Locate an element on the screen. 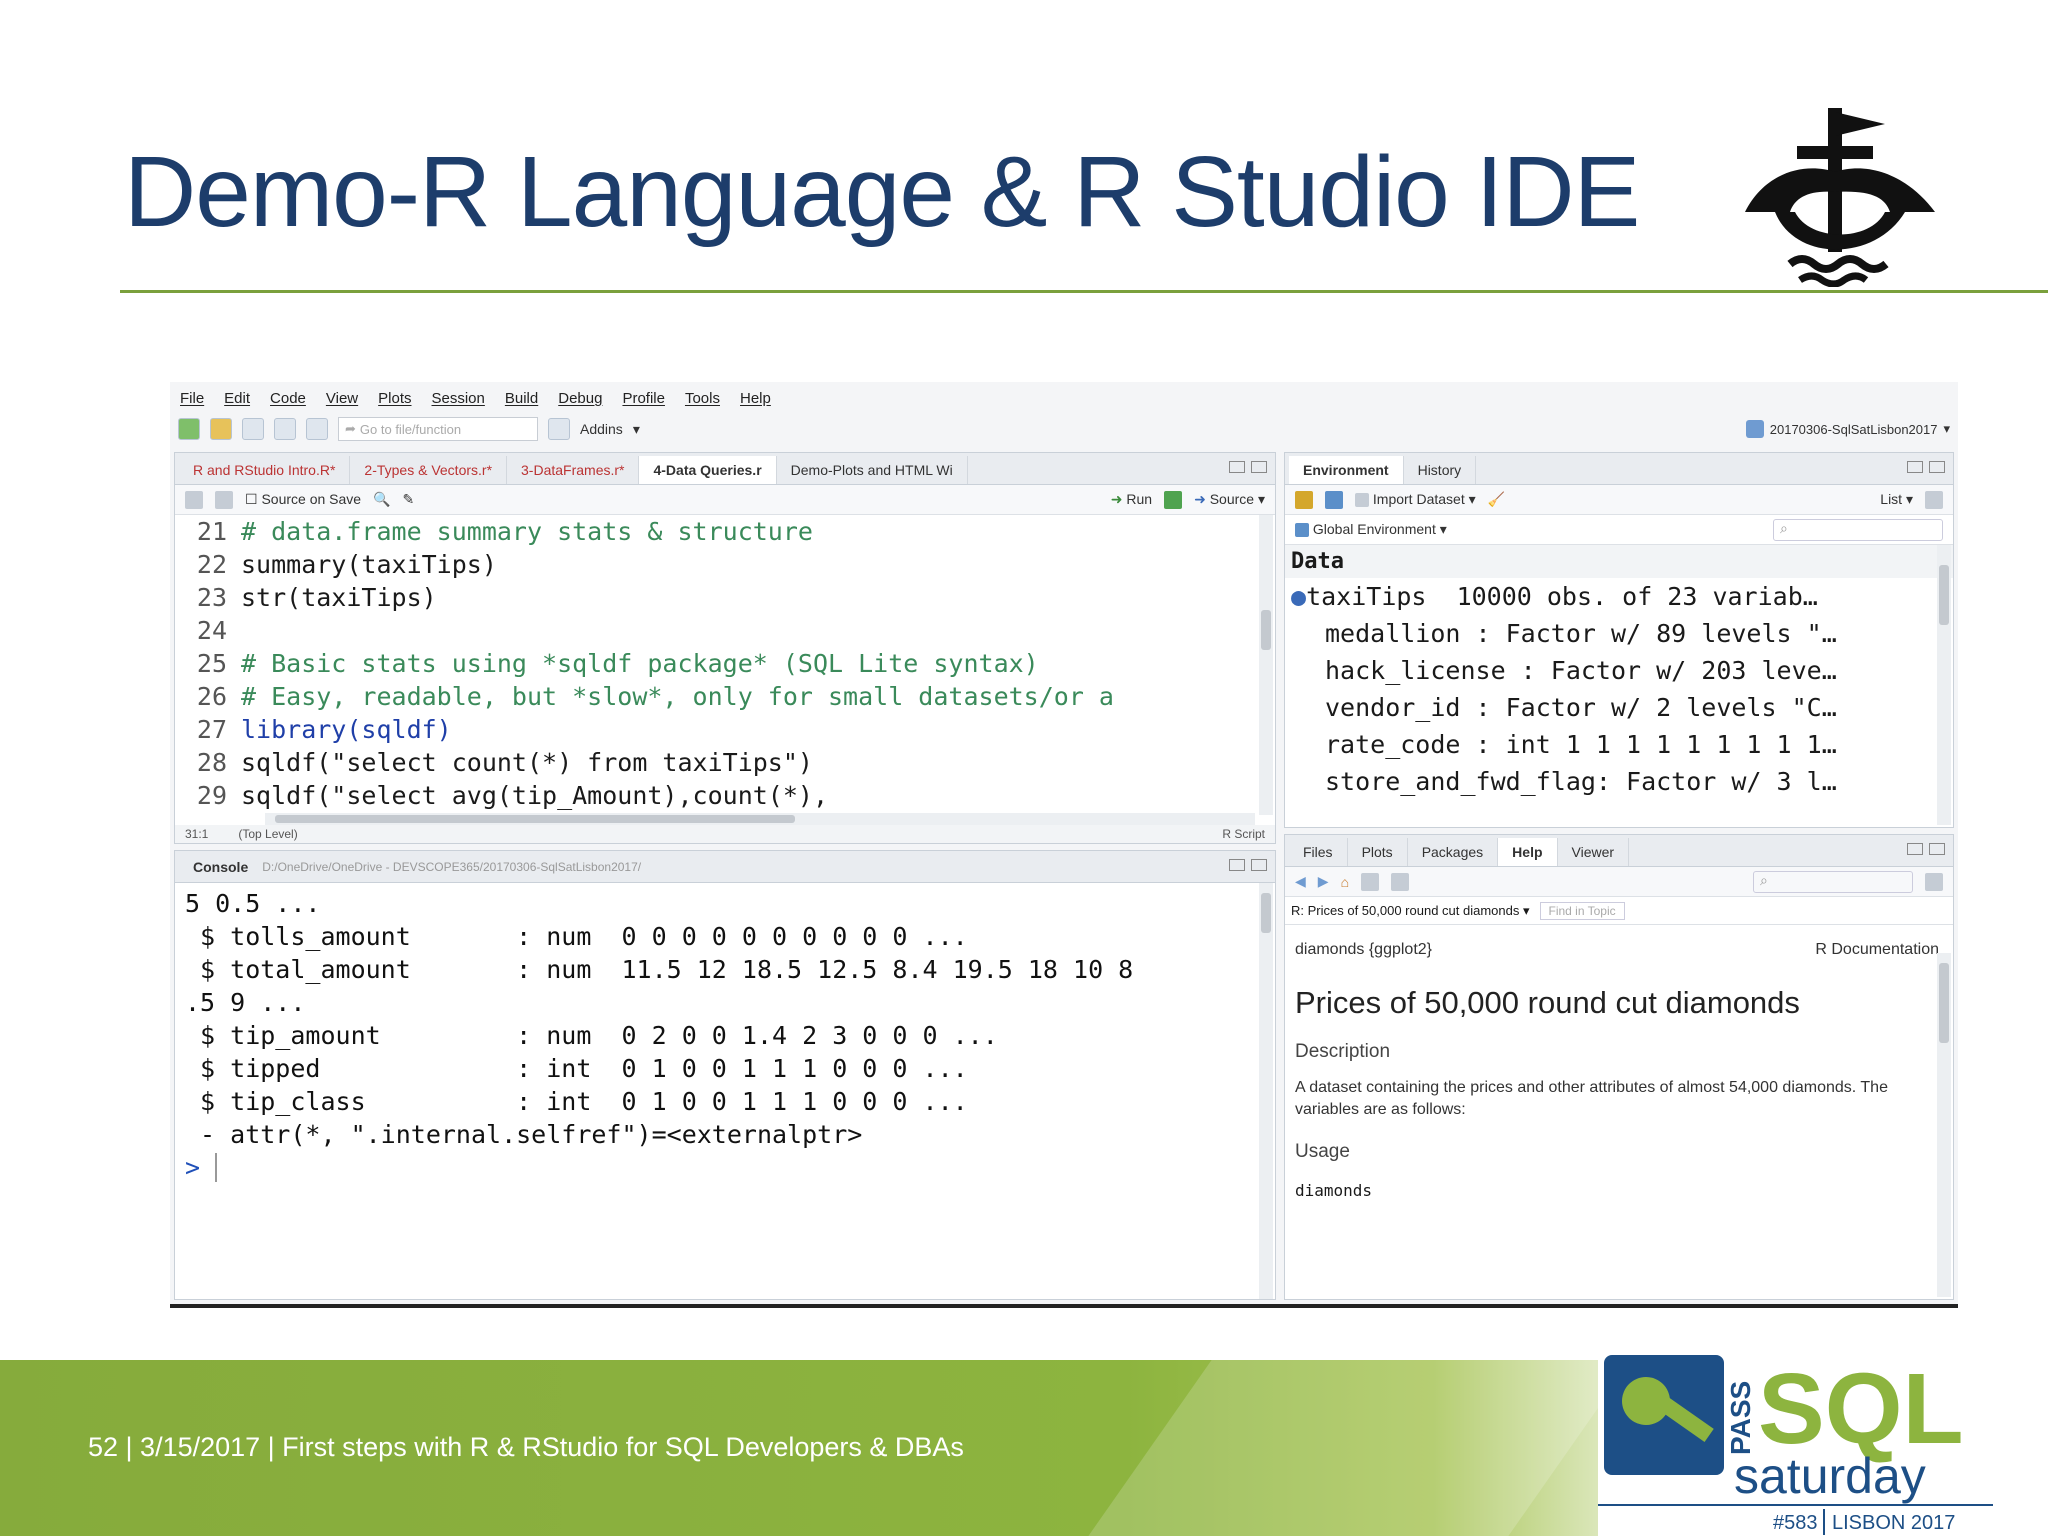  help-search-input: ⌕ is located at coordinates (1833, 881).